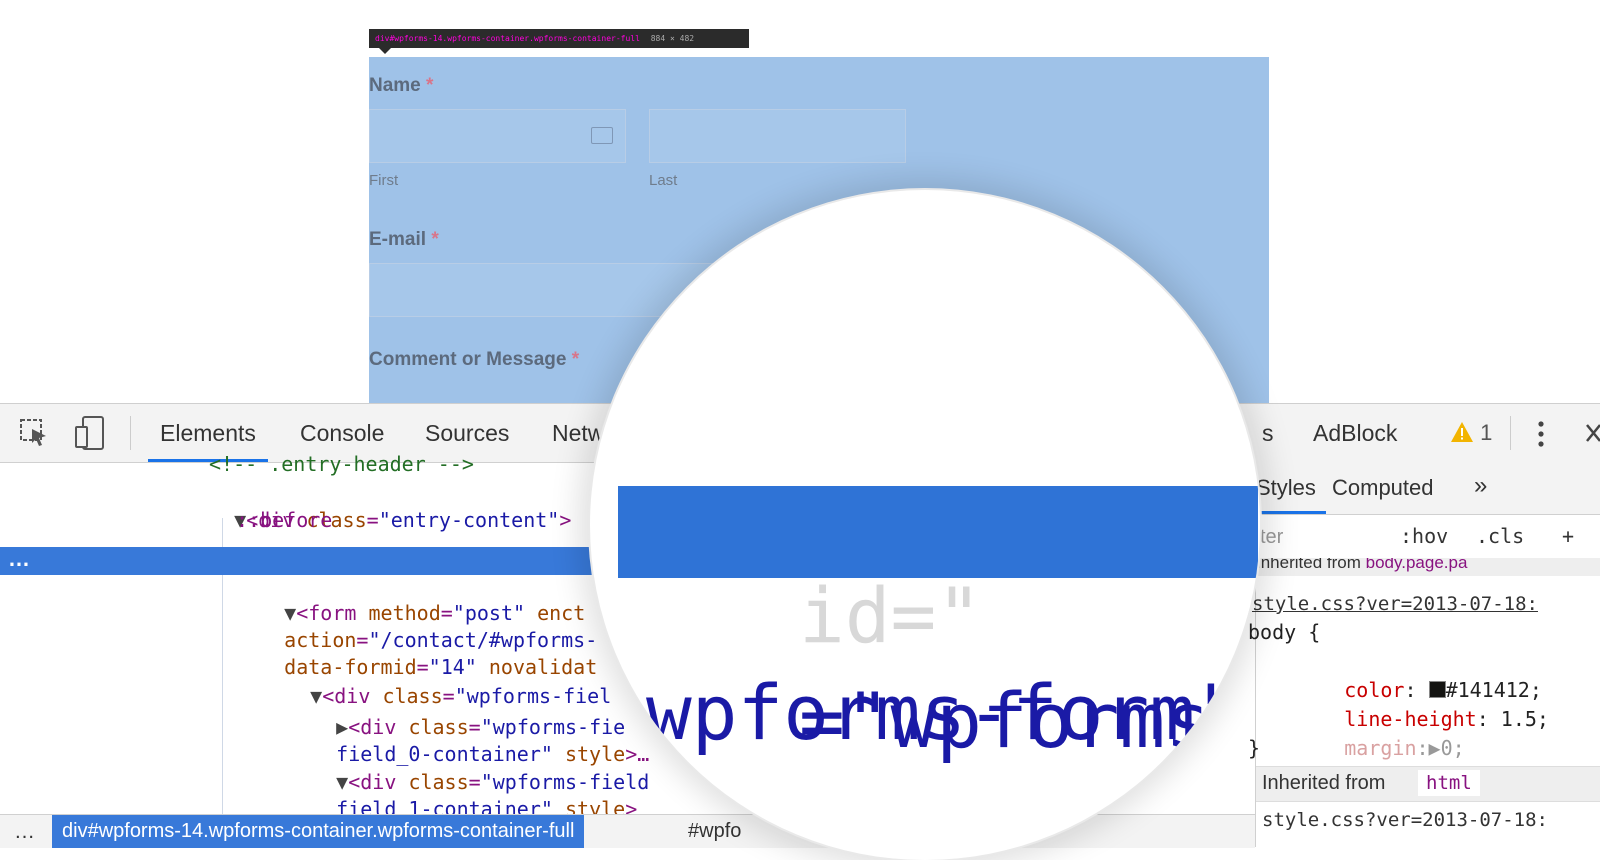 This screenshot has width=1600, height=860. I want to click on inherited-from-html-bar: Inherited from html, so click(1428, 784).